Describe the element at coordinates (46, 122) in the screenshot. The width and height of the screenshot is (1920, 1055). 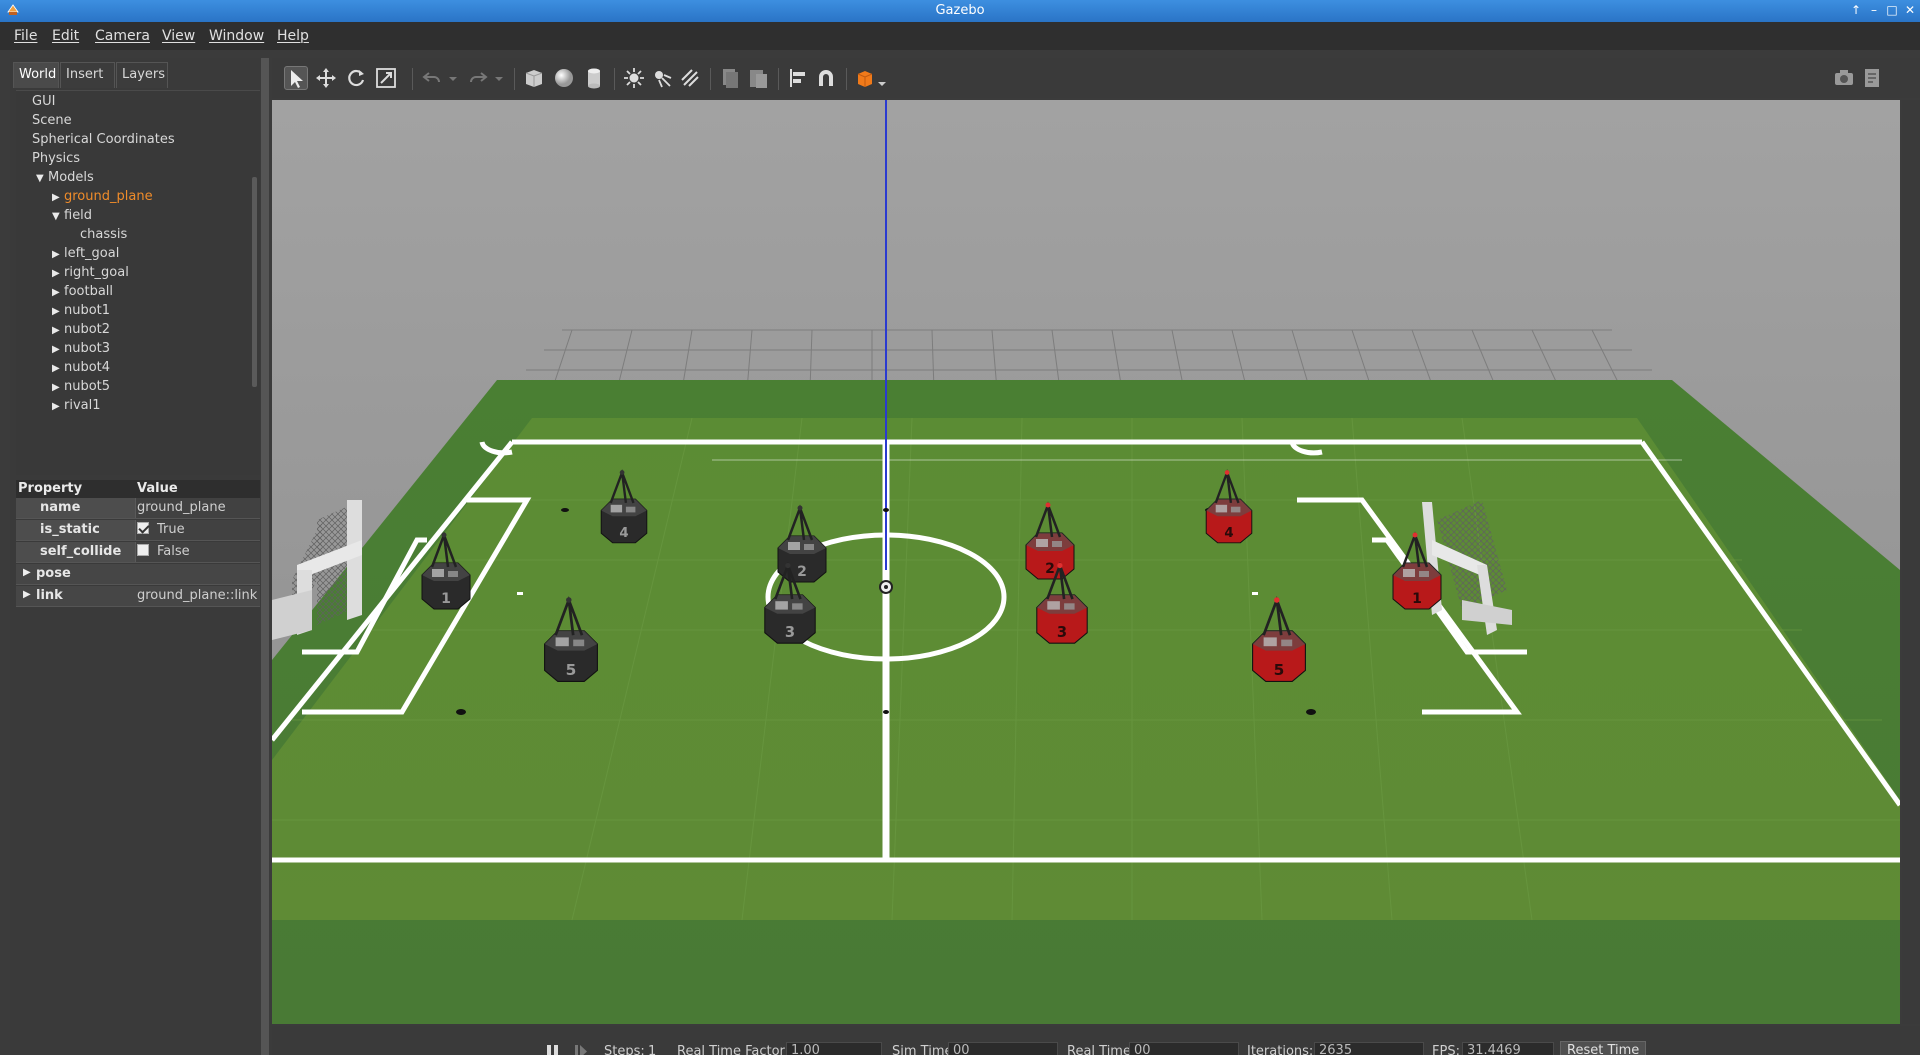
I see `tree-item-scene: Scene` at that location.